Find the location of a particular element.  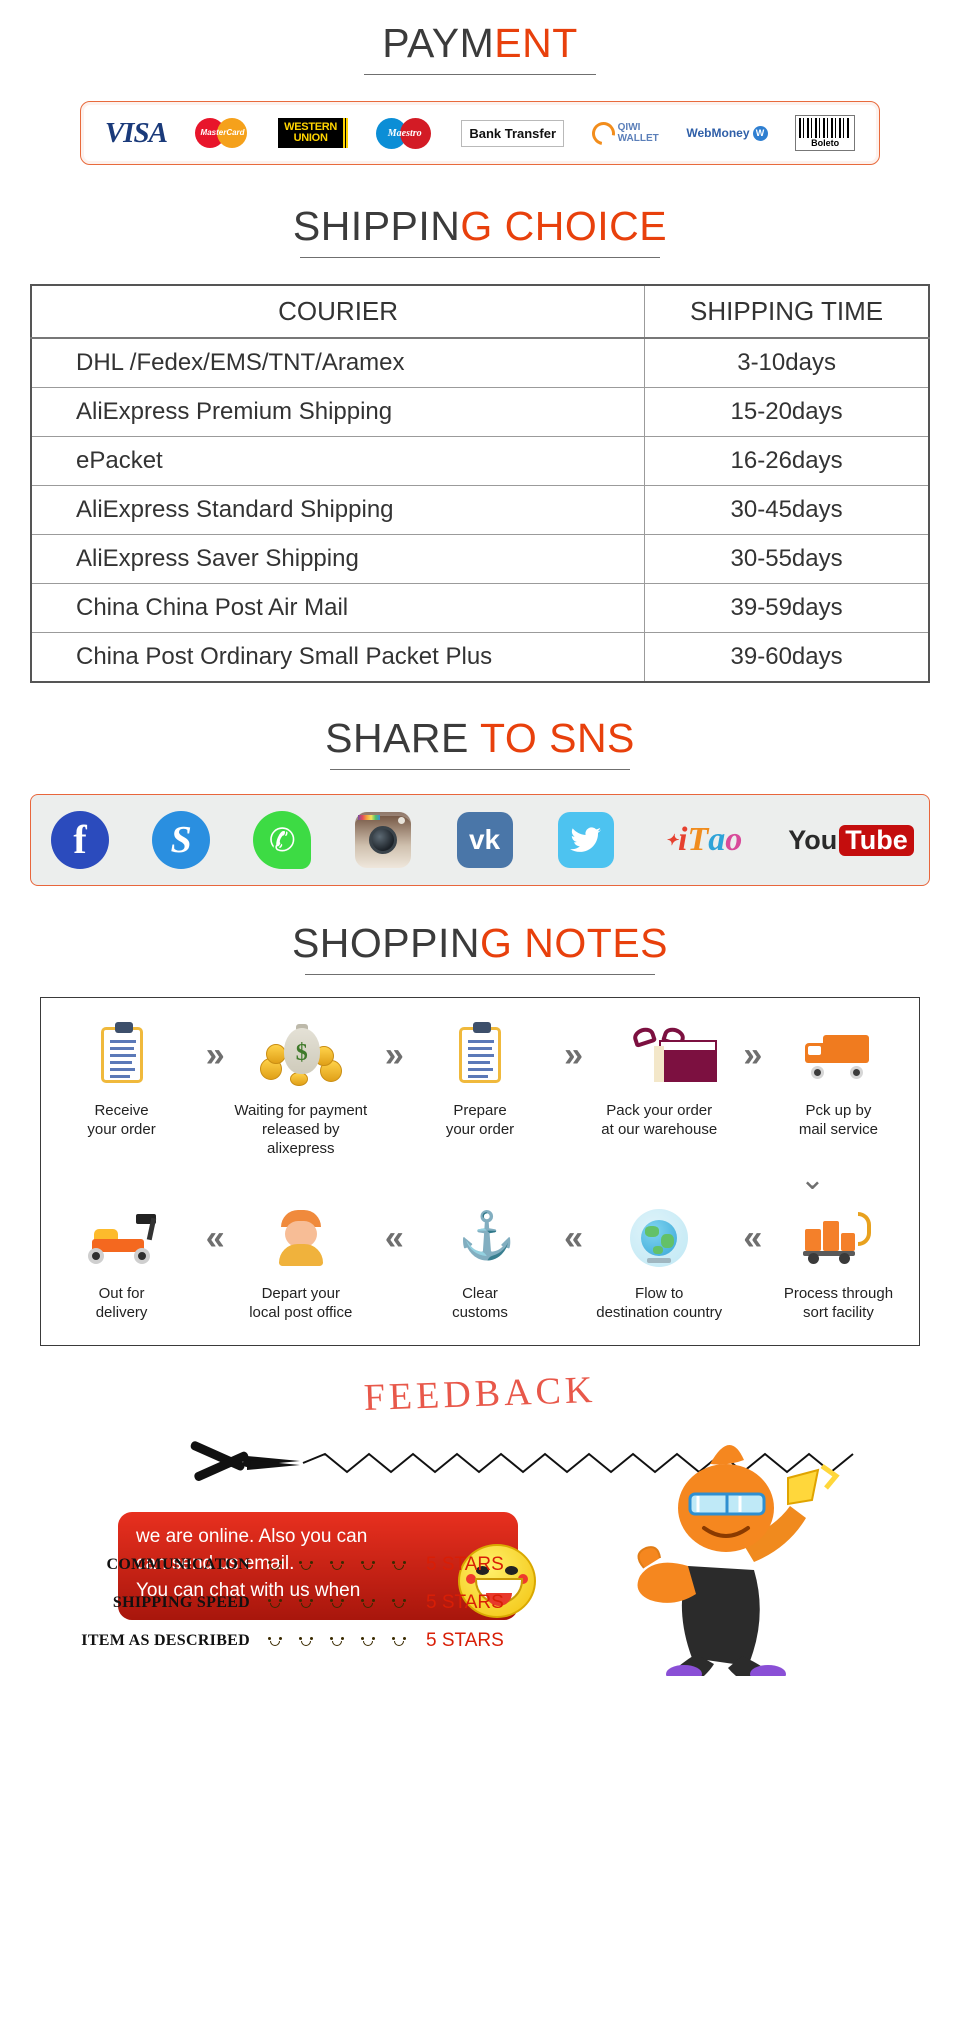

table-row: AliExpress Premium Shipping 15-20days is located at coordinates (480, 412).